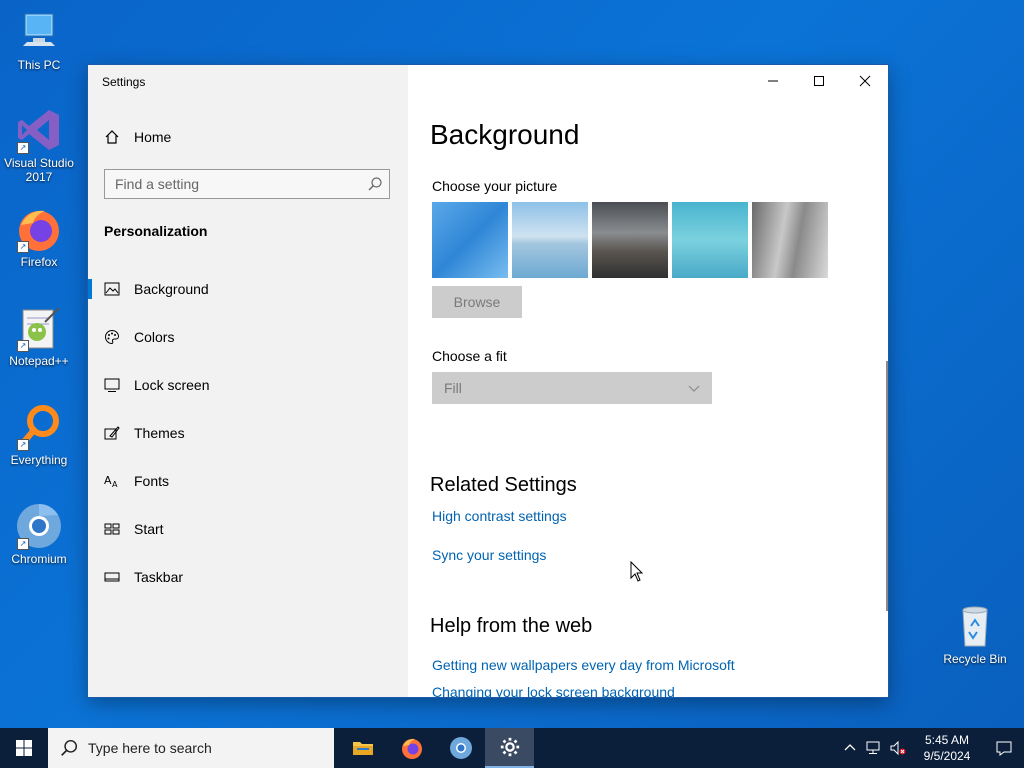 The height and width of the screenshot is (768, 1024). I want to click on picture-thumbnails, so click(630, 240).